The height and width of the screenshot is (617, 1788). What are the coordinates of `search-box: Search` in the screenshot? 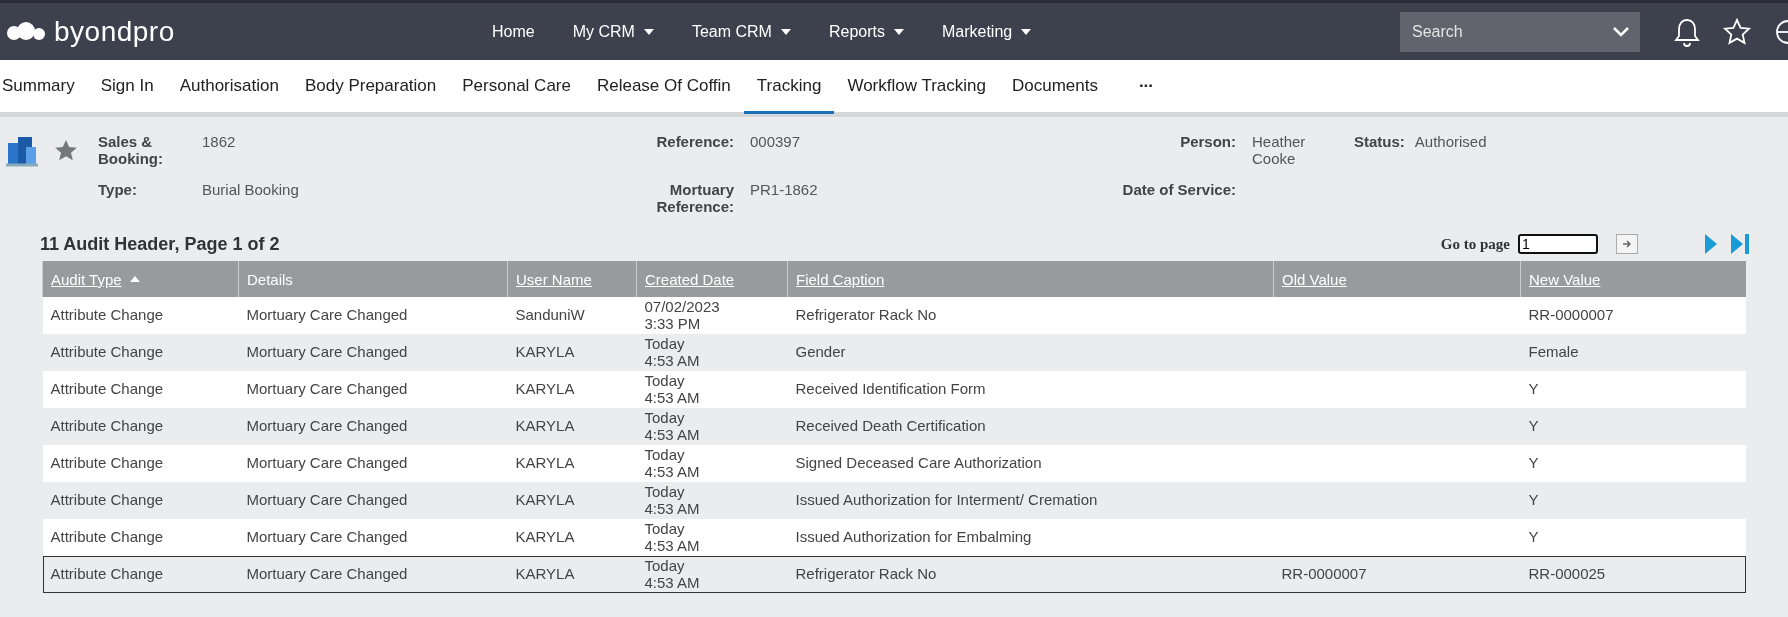 It's located at (1520, 31).